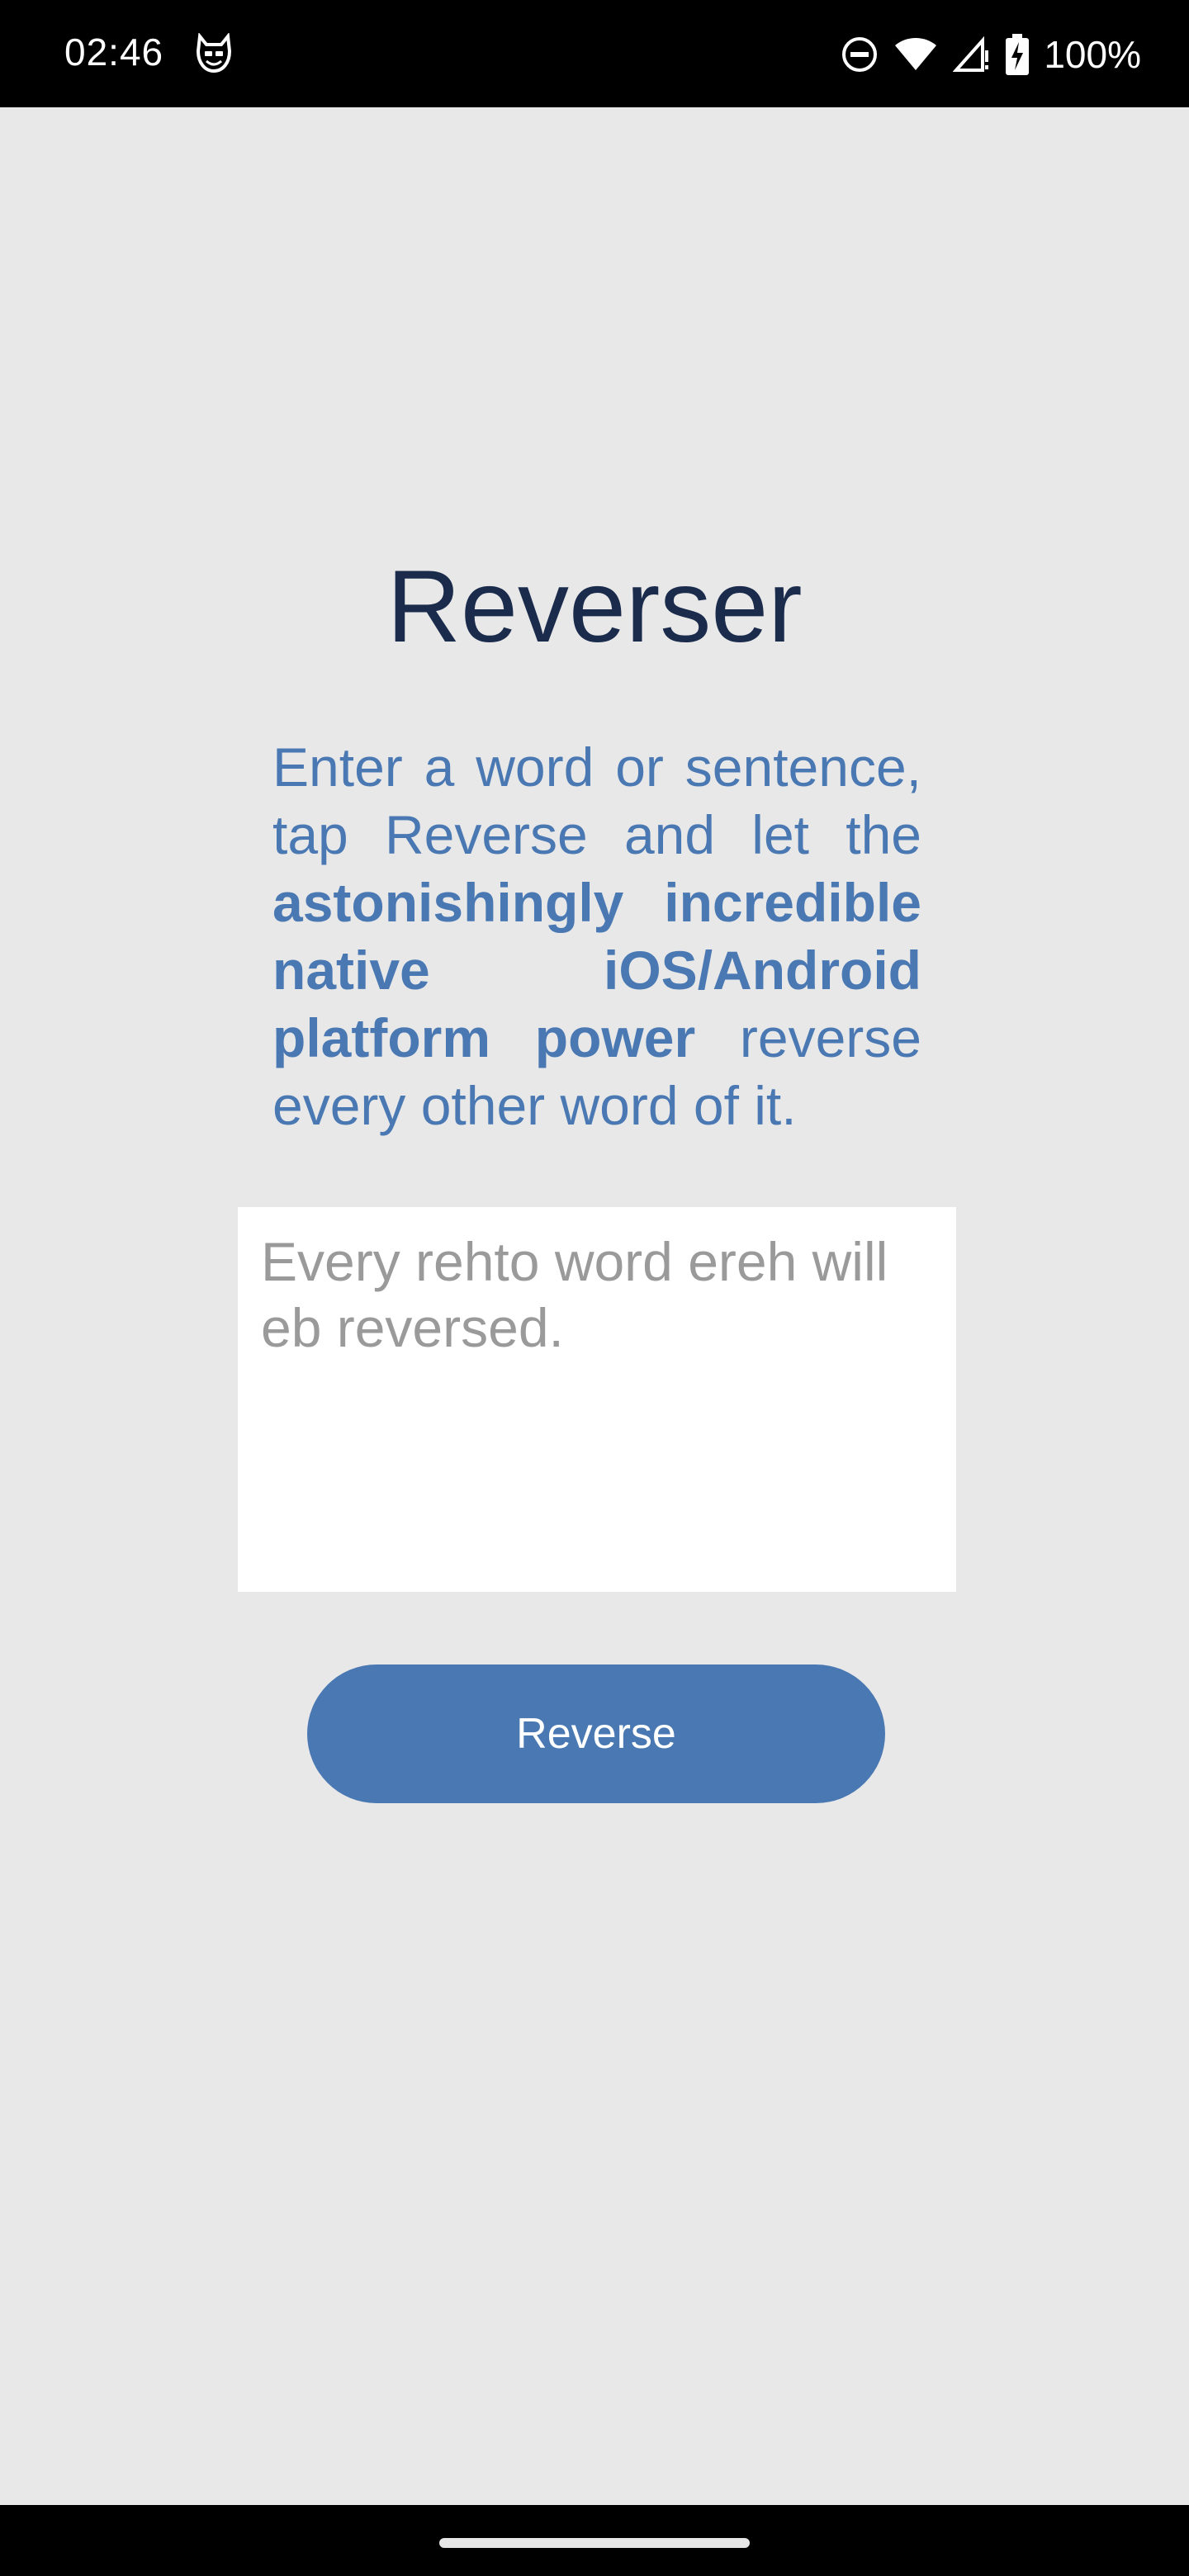  What do you see at coordinates (860, 54) in the screenshot?
I see `do-not-disturb-icon` at bounding box center [860, 54].